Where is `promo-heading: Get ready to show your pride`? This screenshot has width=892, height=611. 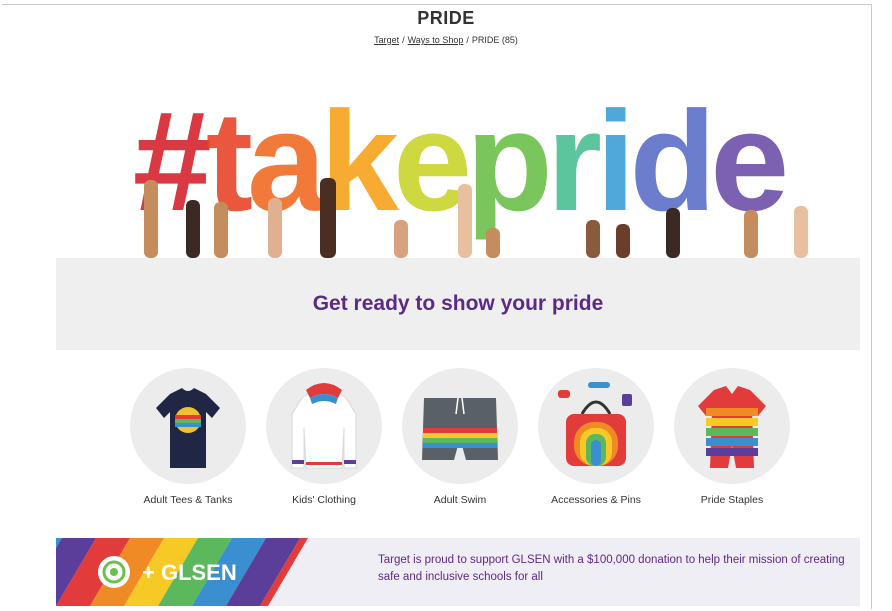 promo-heading: Get ready to show your pride is located at coordinates (458, 303).